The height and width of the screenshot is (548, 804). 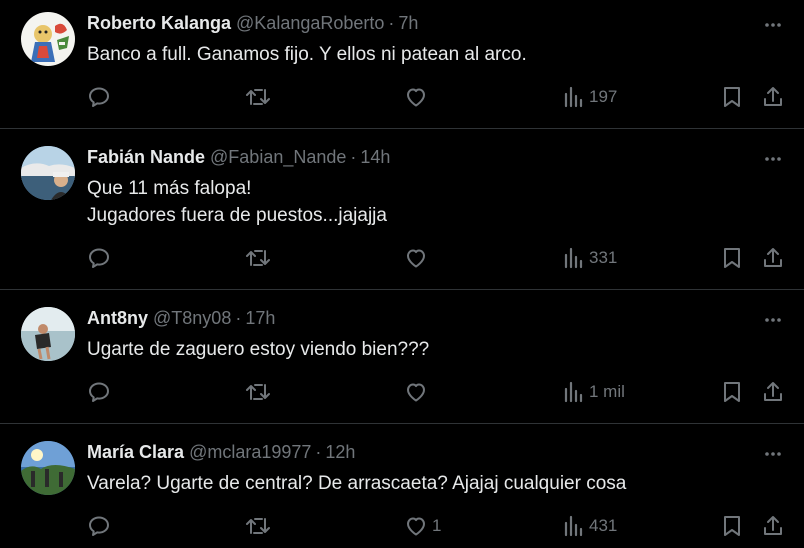 I want to click on view-count: 197, so click(x=603, y=96).